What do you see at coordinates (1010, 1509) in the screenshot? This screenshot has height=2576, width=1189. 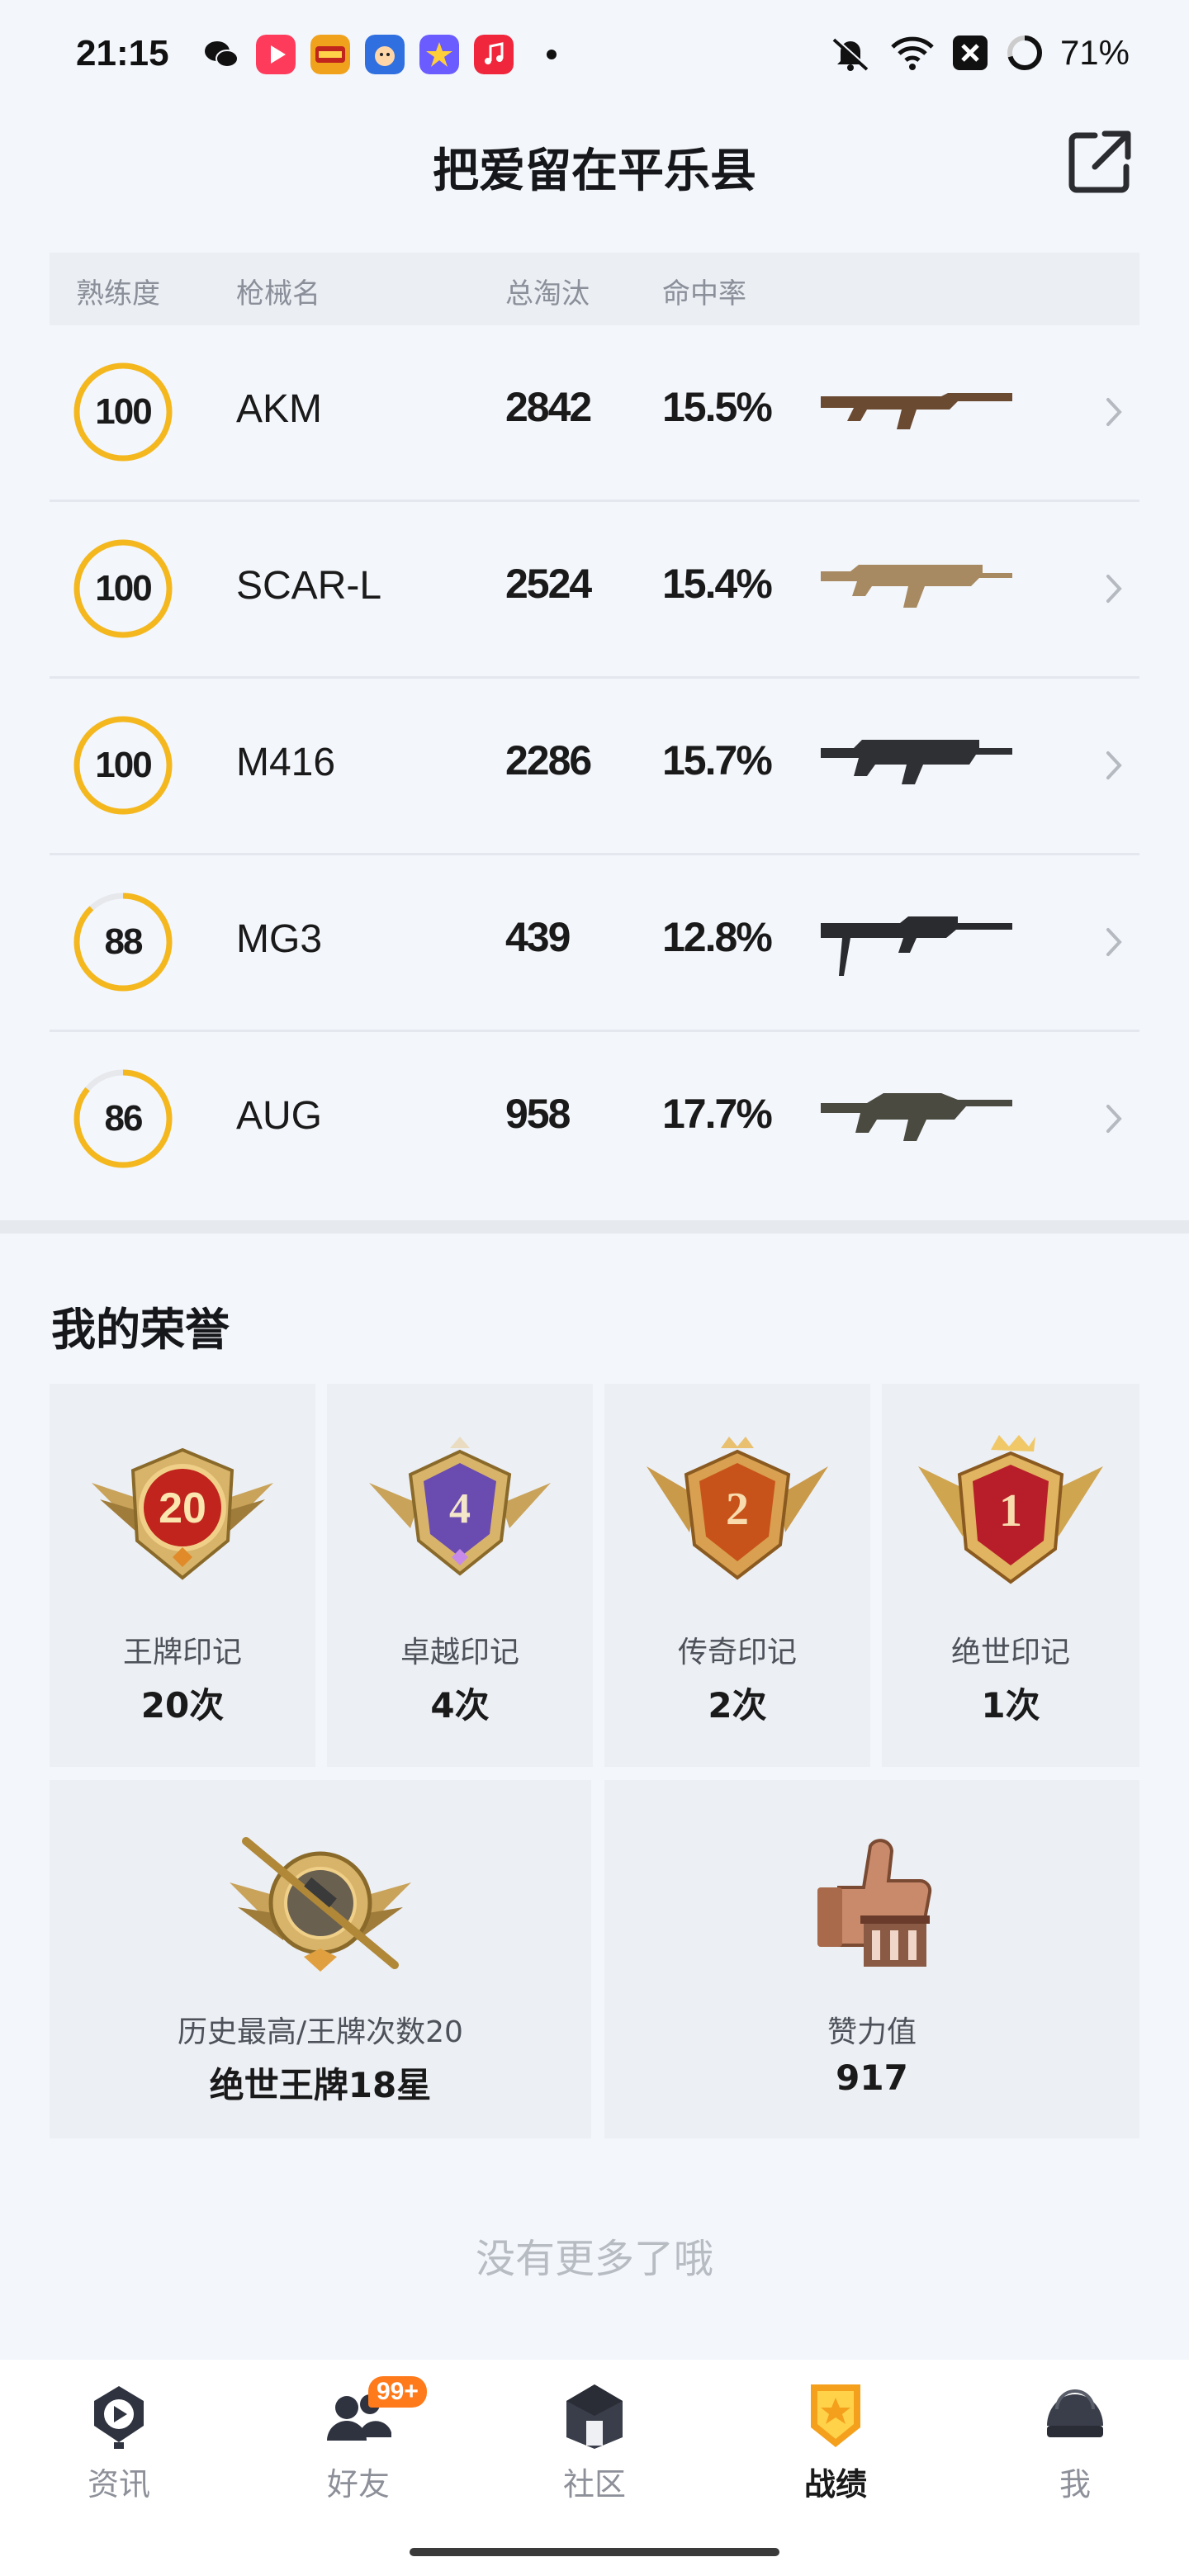 I see `peerless-mark-badge-icon: 1` at bounding box center [1010, 1509].